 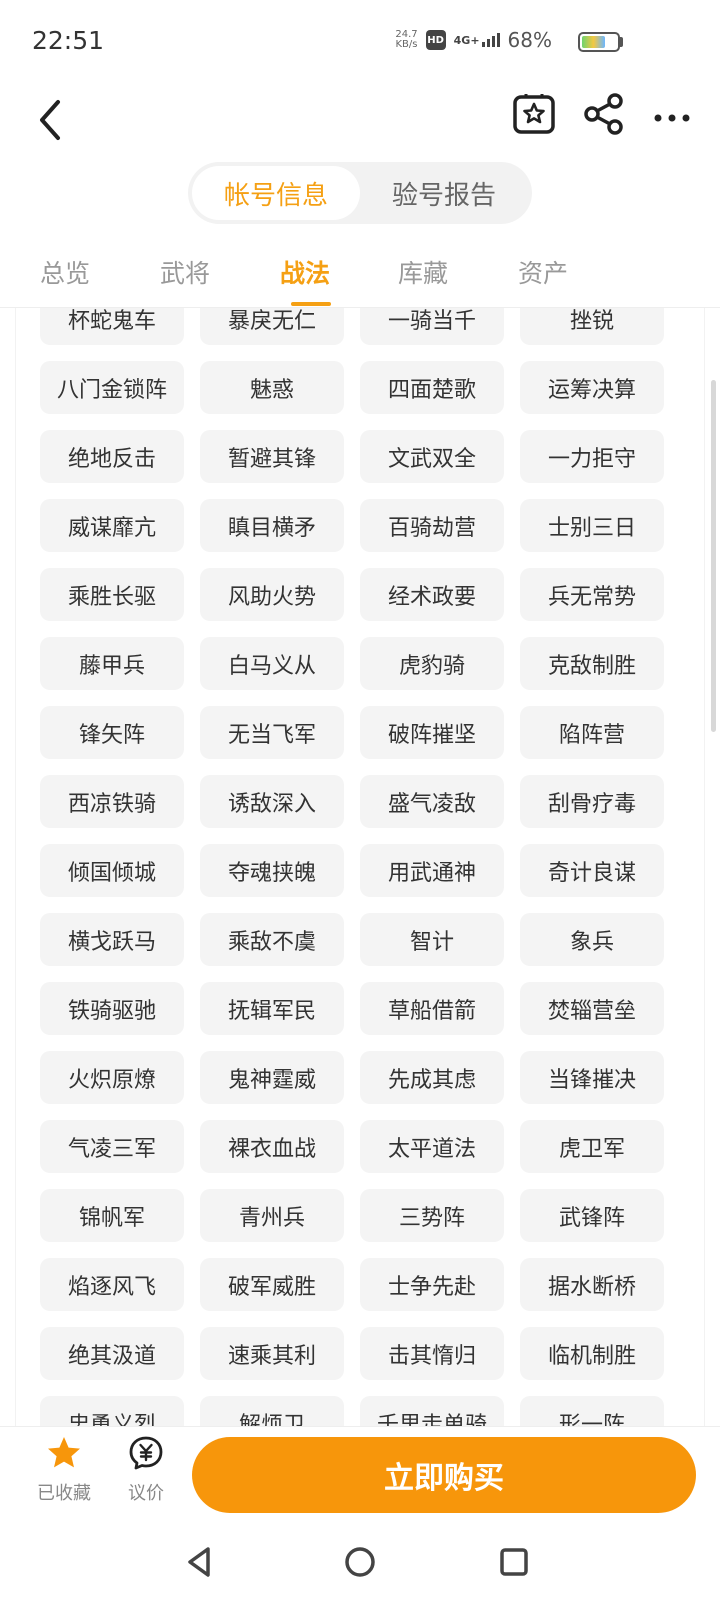 I want to click on bottom-action-bar: 已收藏 议价 立即购买, so click(x=360, y=1474).